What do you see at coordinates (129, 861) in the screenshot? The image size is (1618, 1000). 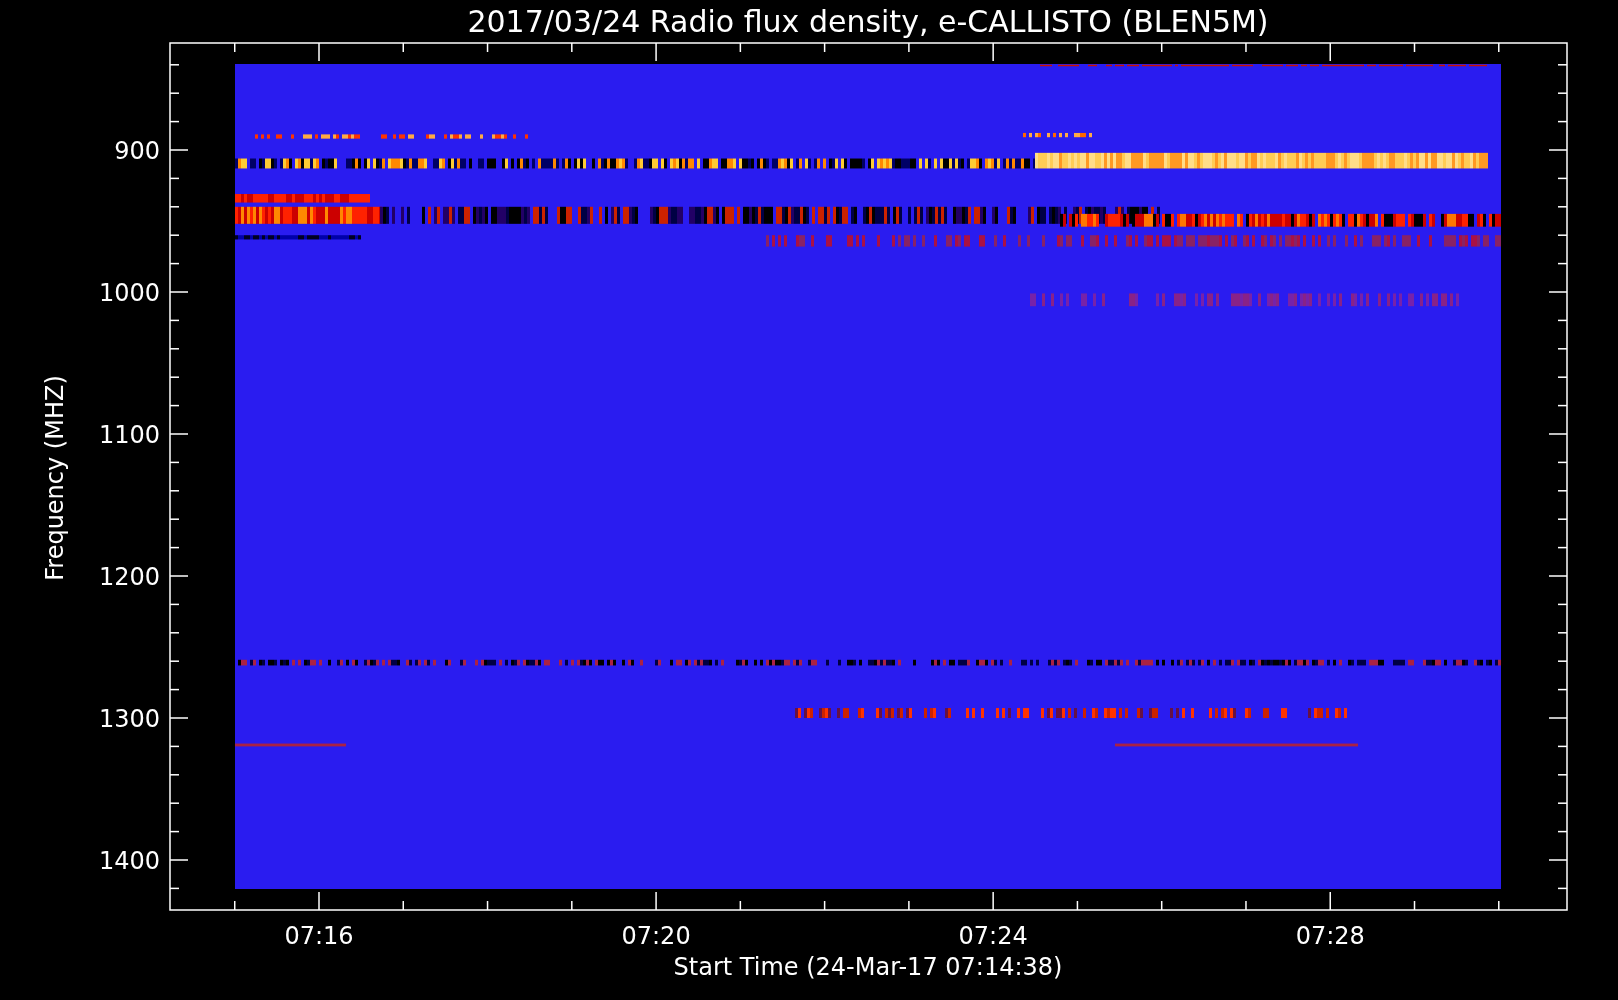 I see `y-tick-label: 1400` at bounding box center [129, 861].